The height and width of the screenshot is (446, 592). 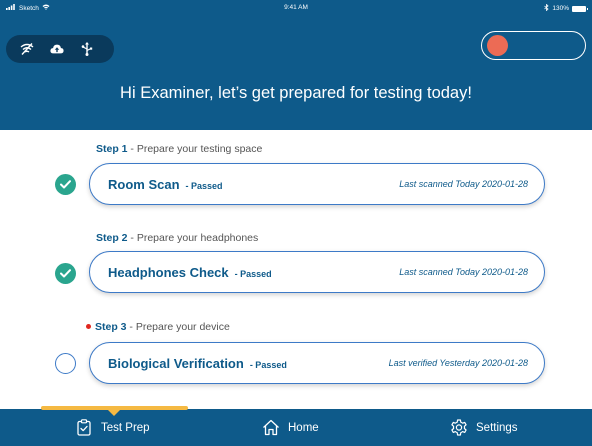 I want to click on card-title: Biological Verification, so click(x=176, y=363).